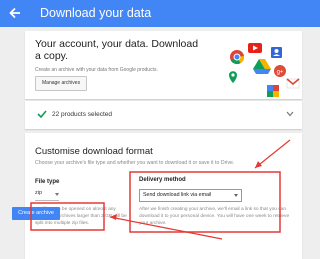 The height and width of the screenshot is (259, 320). What do you see at coordinates (82, 114) in the screenshot?
I see `products-count: 22 products selected` at bounding box center [82, 114].